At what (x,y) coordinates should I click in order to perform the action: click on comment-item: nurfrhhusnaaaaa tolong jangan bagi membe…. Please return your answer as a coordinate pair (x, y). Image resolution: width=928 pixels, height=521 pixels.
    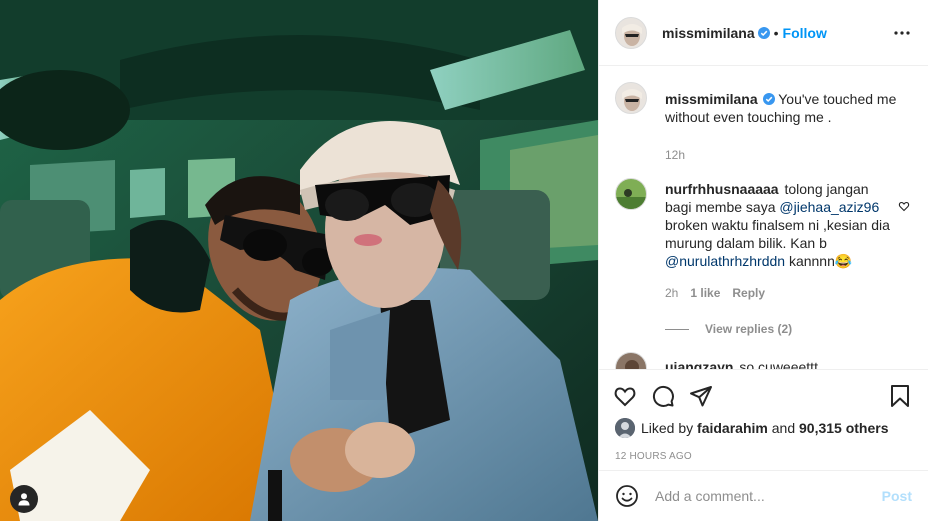
    Looking at the image, I should click on (763, 233).